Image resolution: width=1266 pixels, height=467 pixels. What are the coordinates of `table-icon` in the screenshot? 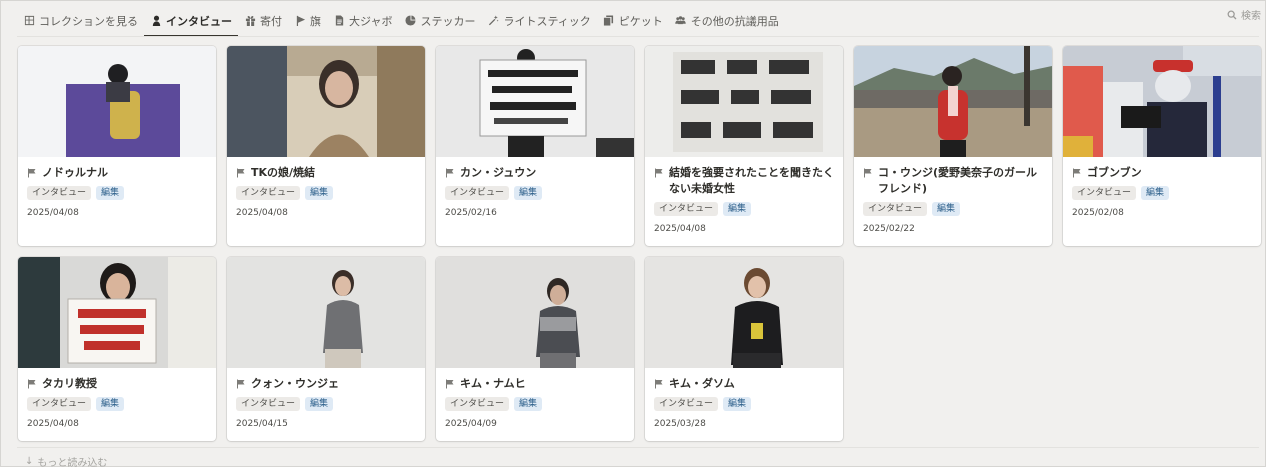 It's located at (29, 21).